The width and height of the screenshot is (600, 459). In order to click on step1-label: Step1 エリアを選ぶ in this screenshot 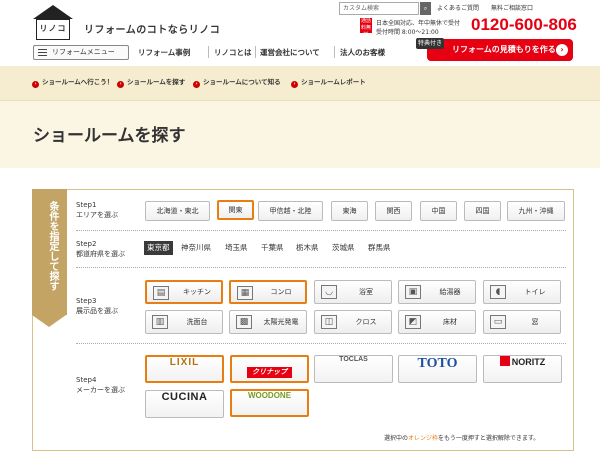, I will do `click(97, 210)`.